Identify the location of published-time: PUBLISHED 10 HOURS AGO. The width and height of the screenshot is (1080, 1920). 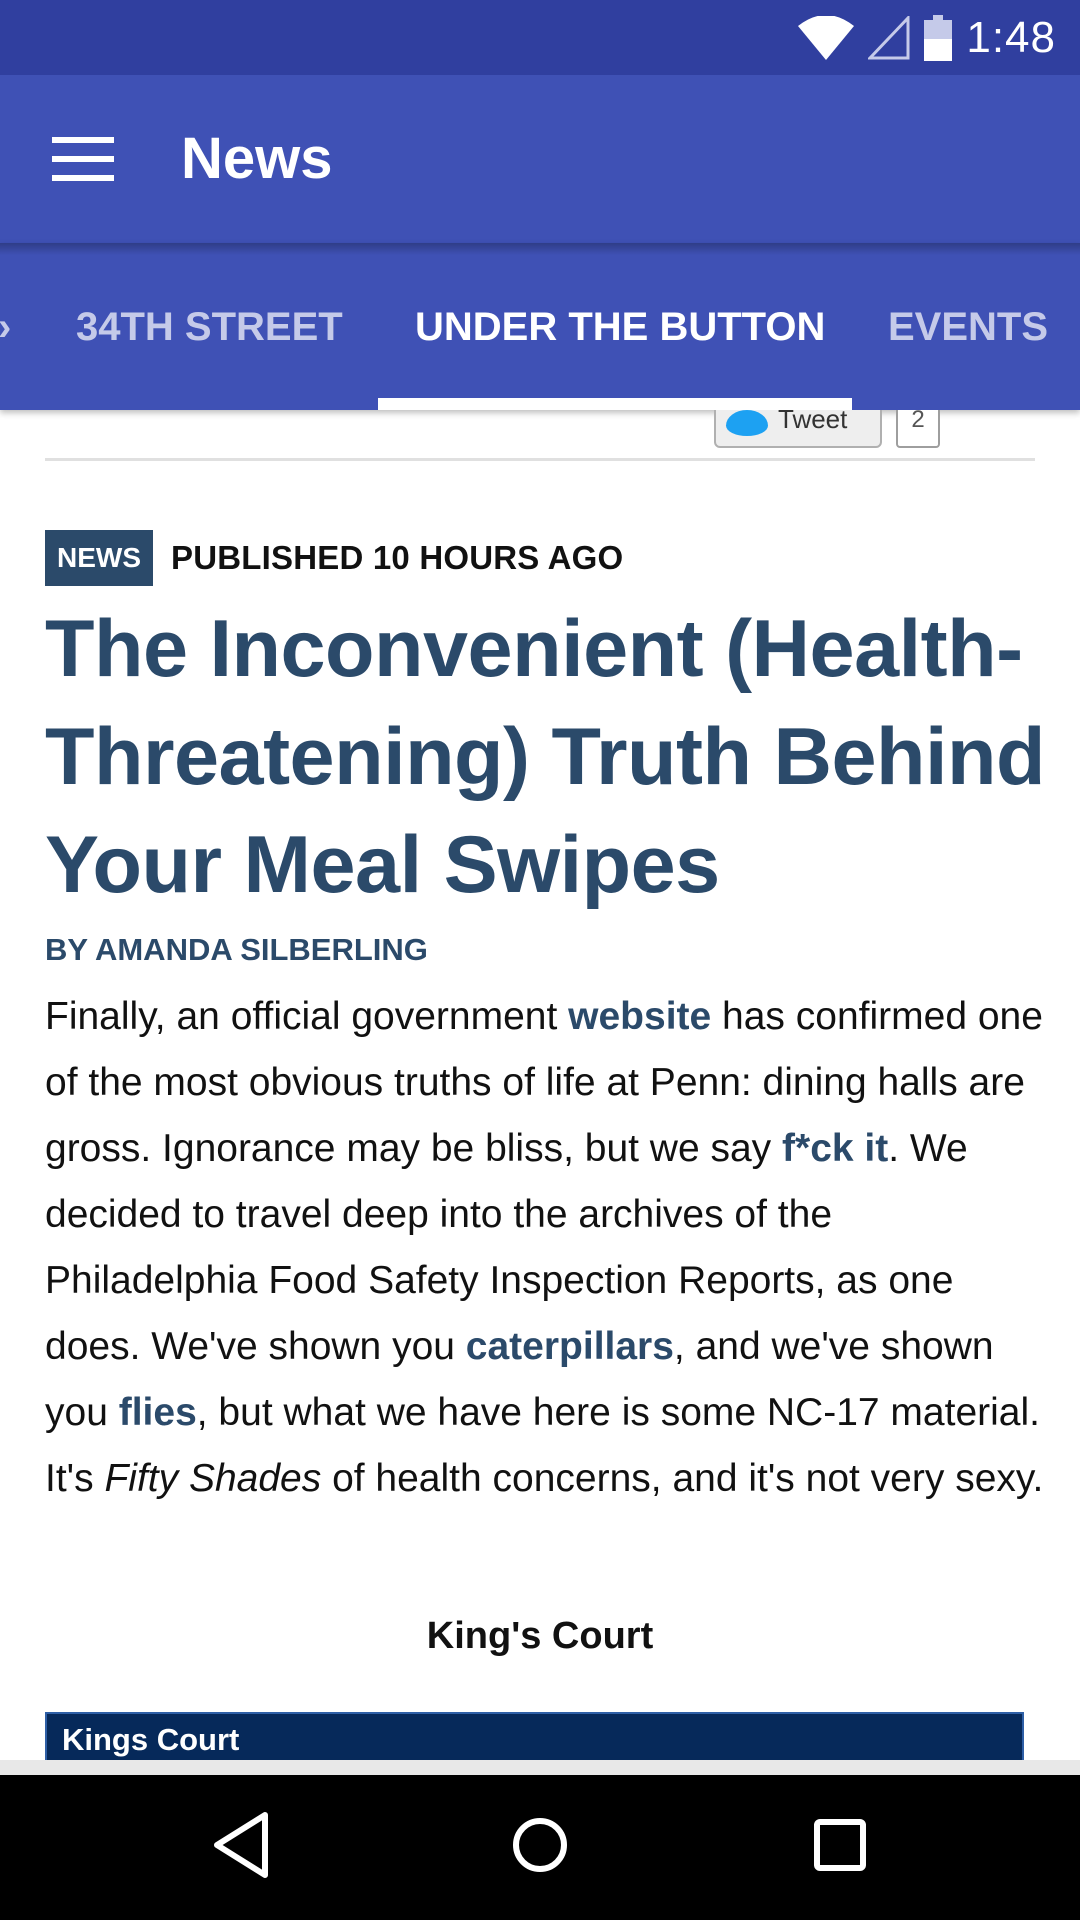
(397, 557).